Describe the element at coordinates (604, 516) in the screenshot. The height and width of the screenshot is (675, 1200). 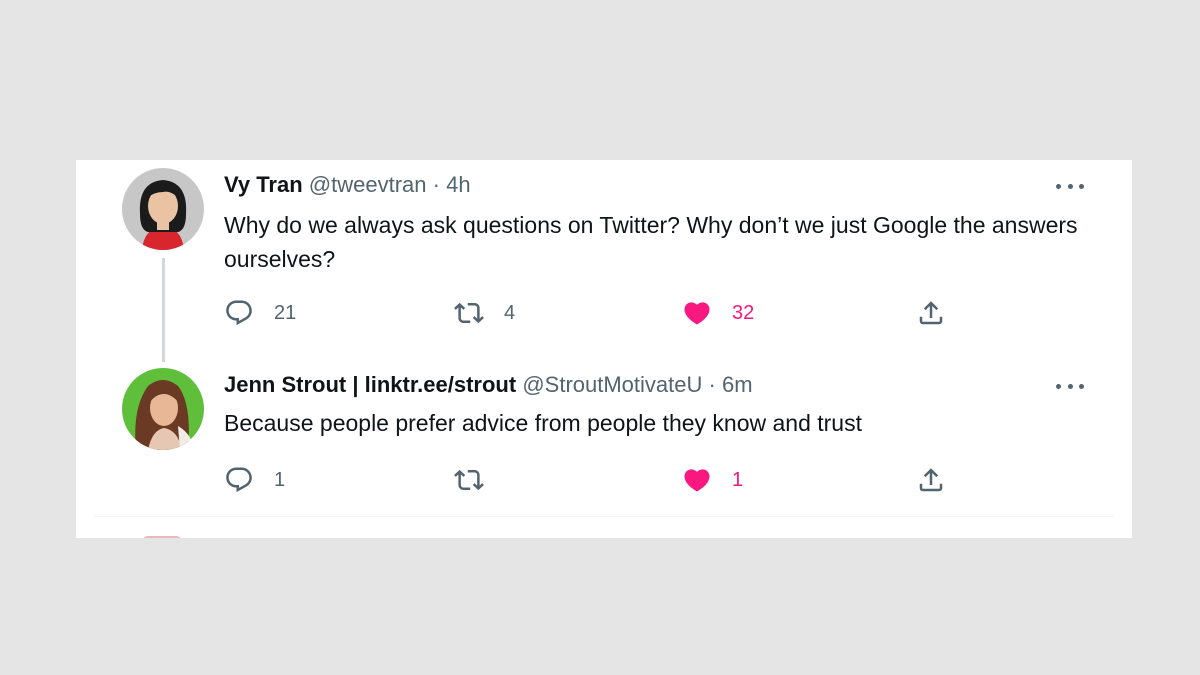
I see `tweet-divider` at that location.